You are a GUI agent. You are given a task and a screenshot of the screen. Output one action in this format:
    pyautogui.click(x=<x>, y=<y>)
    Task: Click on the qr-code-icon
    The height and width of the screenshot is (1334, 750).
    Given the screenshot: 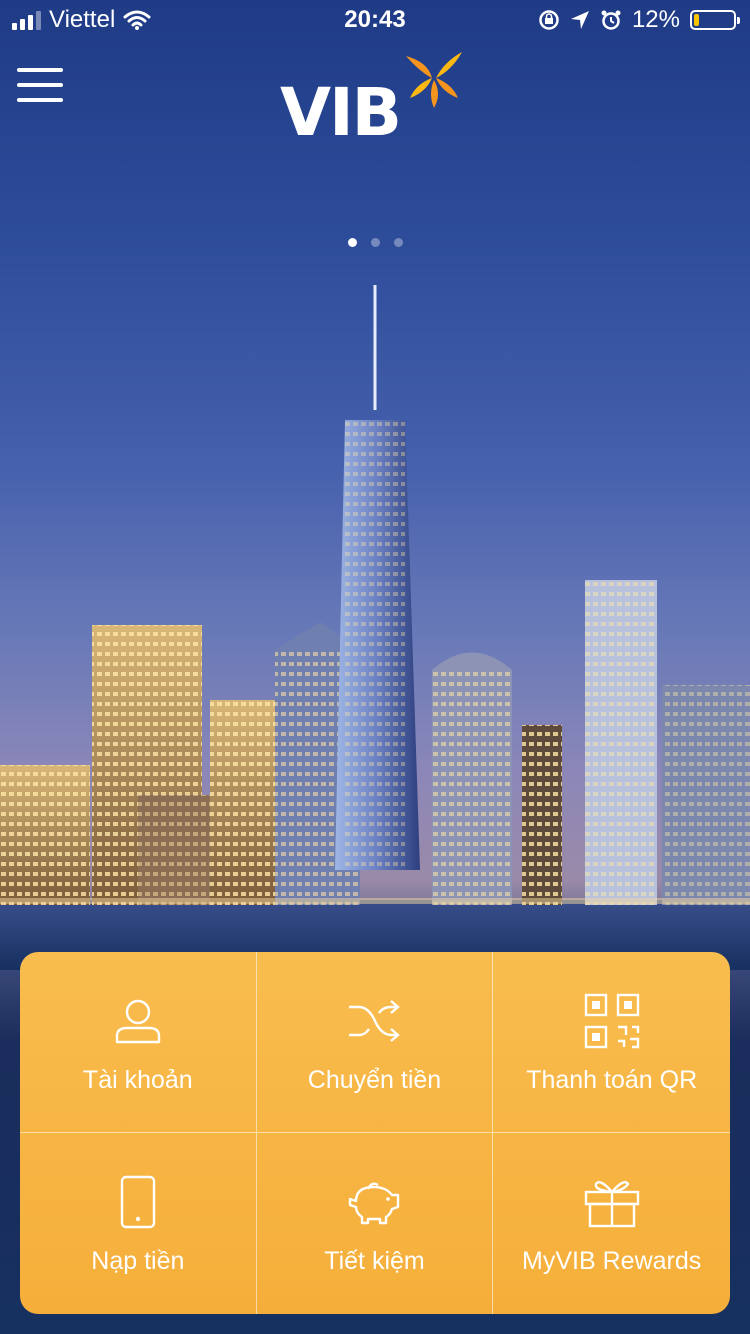 What is the action you would take?
    pyautogui.click(x=612, y=1021)
    